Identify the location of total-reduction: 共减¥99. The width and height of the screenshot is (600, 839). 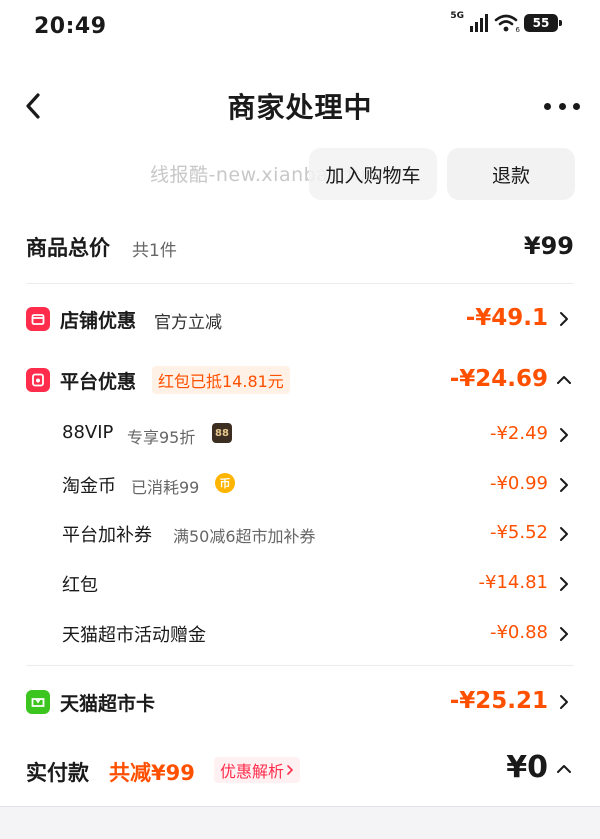
(152, 773).